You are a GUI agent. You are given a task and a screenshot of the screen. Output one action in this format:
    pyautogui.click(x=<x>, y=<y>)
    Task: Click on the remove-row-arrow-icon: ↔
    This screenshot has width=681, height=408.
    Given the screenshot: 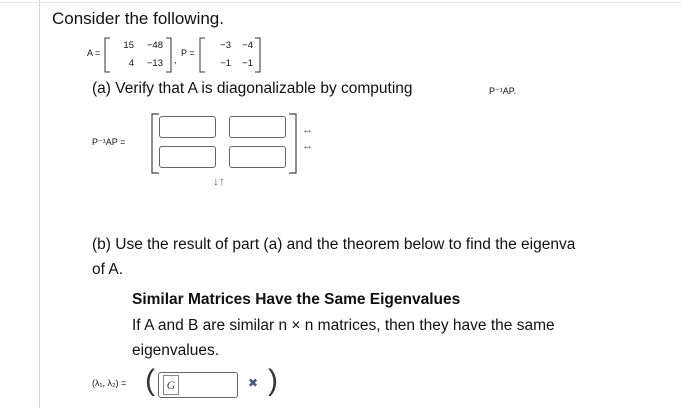 What is the action you would take?
    pyautogui.click(x=307, y=146)
    